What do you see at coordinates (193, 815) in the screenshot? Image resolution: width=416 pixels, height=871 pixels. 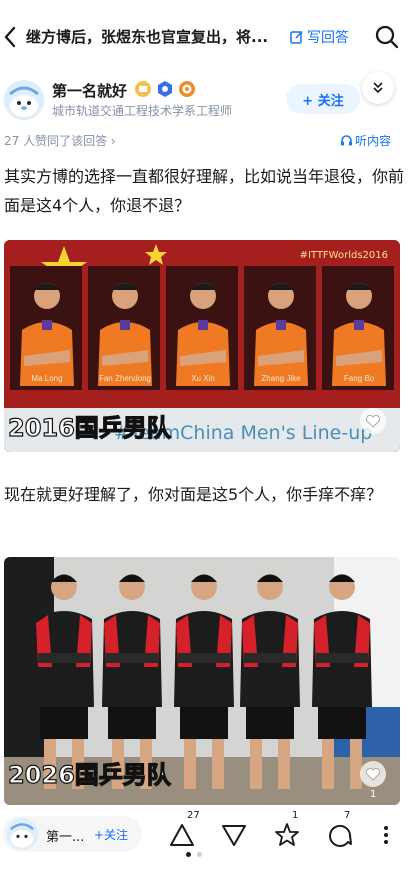 I see `upvote-count: 27` at bounding box center [193, 815].